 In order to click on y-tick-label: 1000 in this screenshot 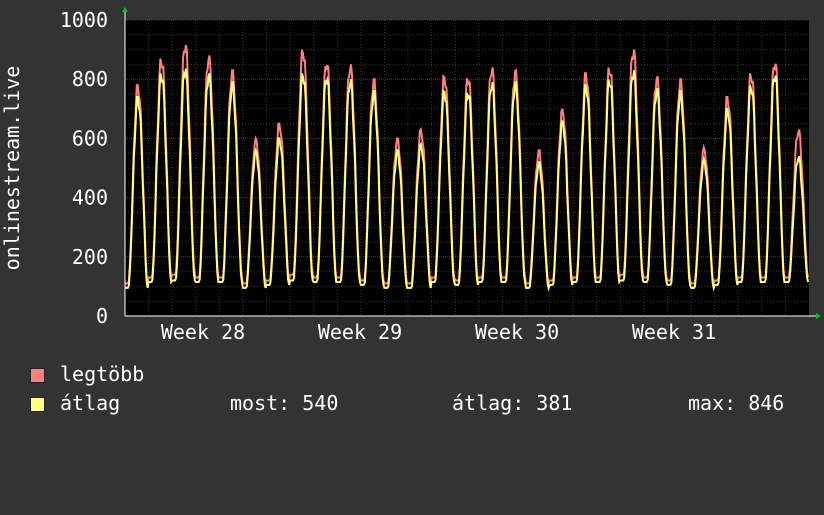, I will do `click(84, 20)`.